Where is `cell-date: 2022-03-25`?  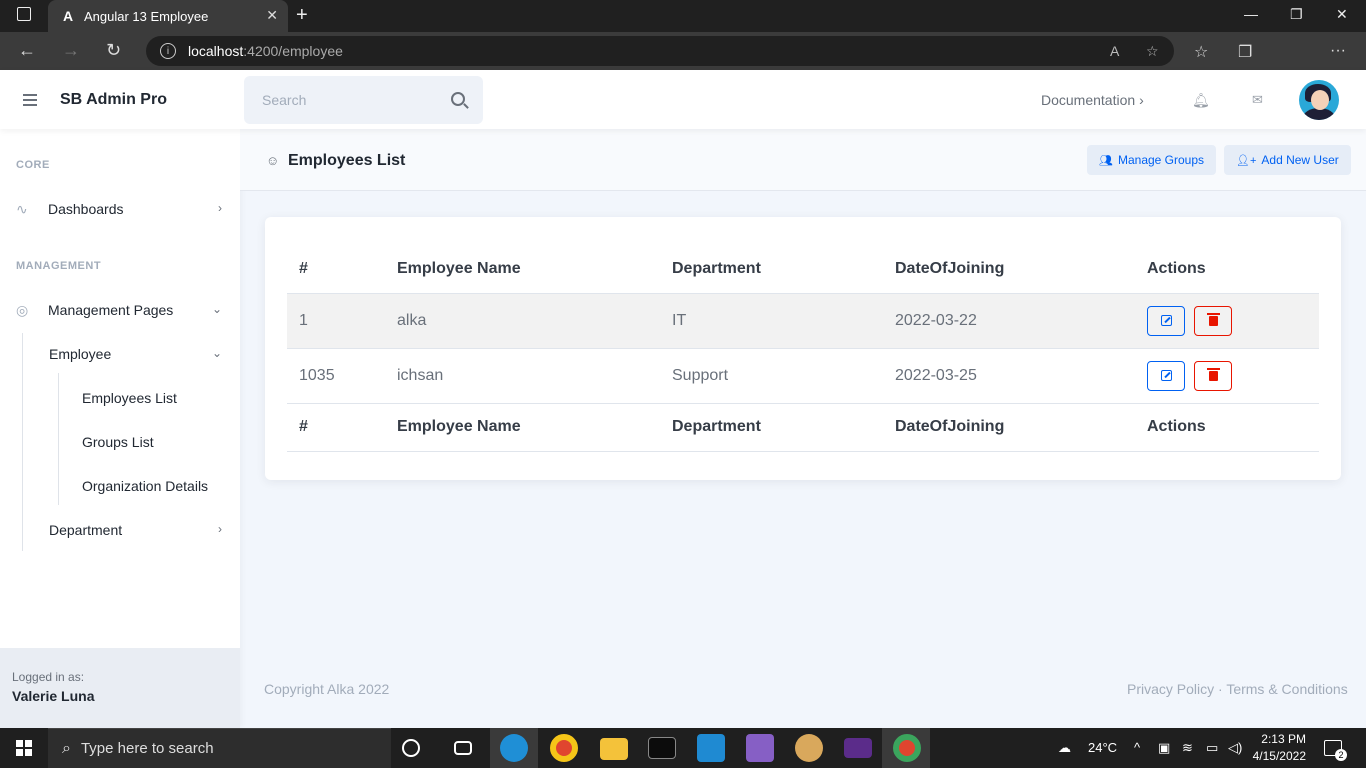 cell-date: 2022-03-25 is located at coordinates (1009, 375).